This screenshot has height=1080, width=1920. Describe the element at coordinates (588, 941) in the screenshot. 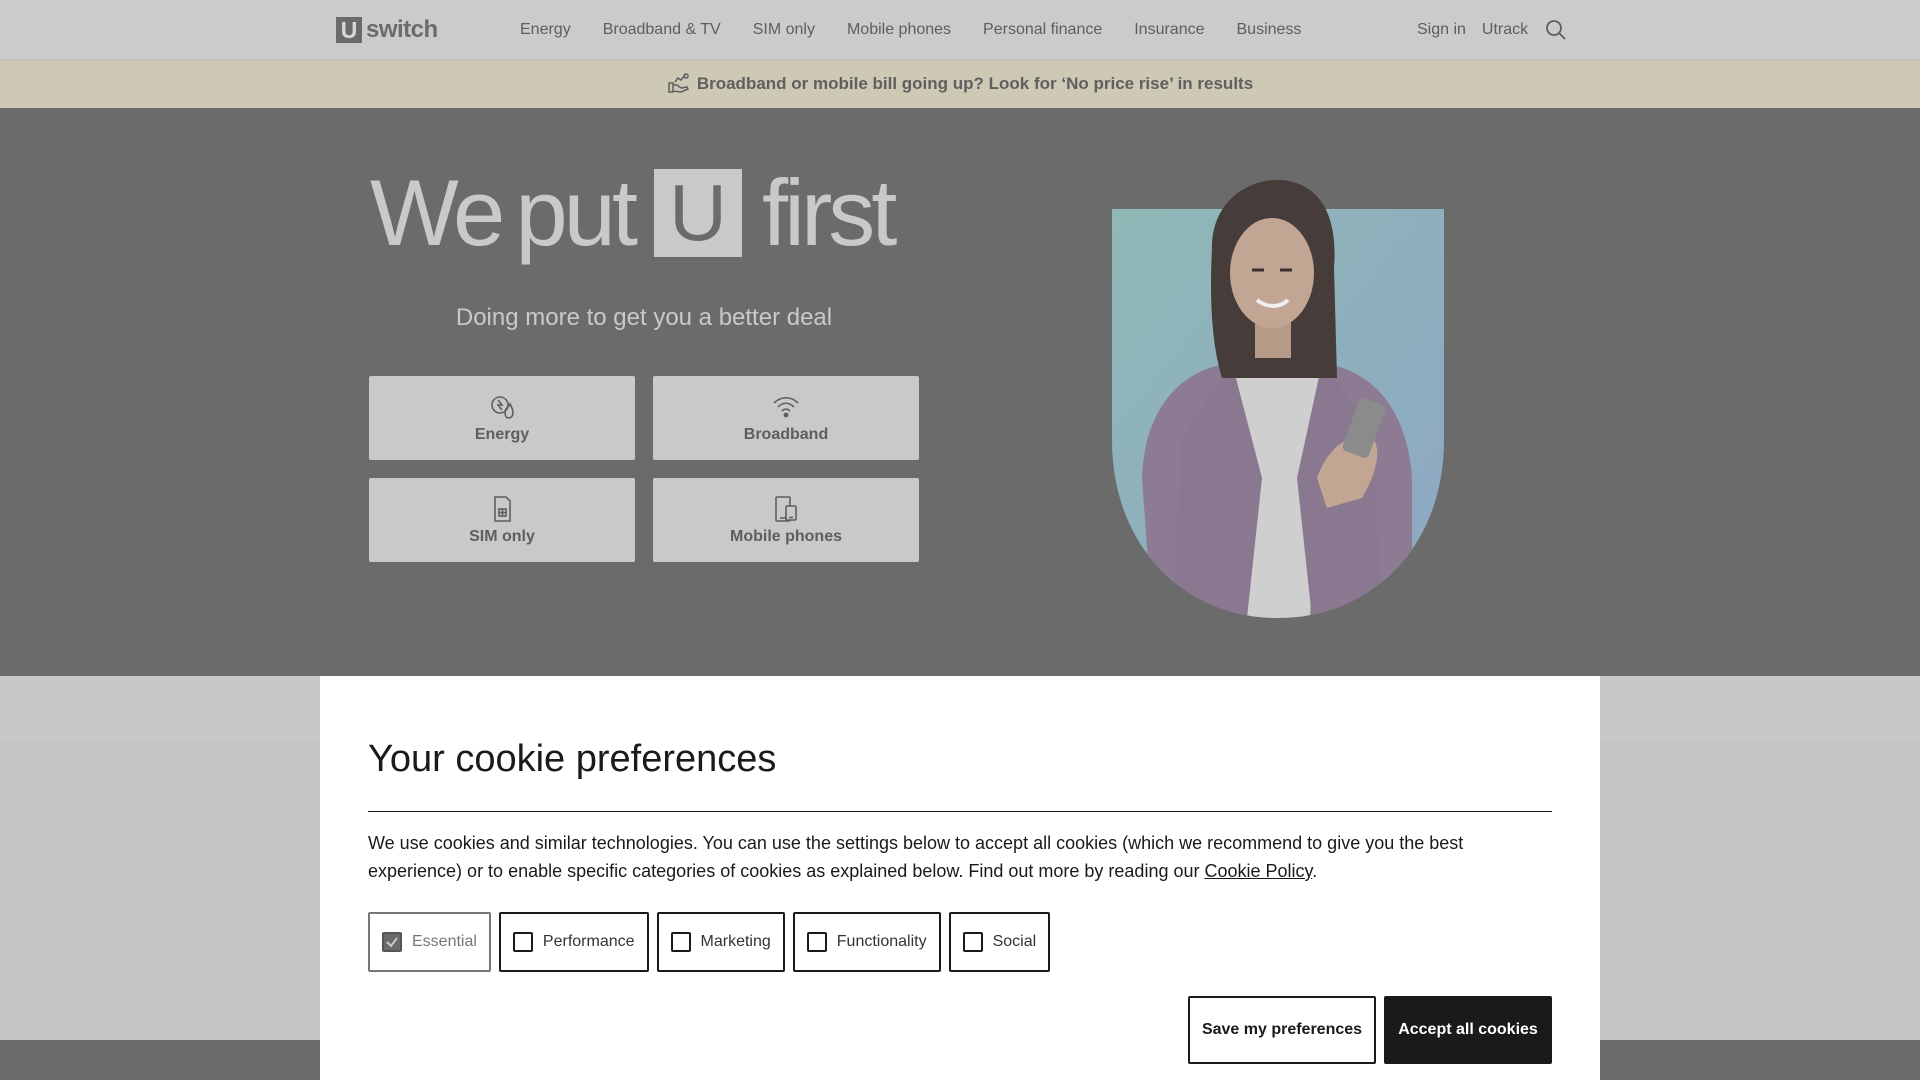

I see `cookie-option-label: Performance` at that location.